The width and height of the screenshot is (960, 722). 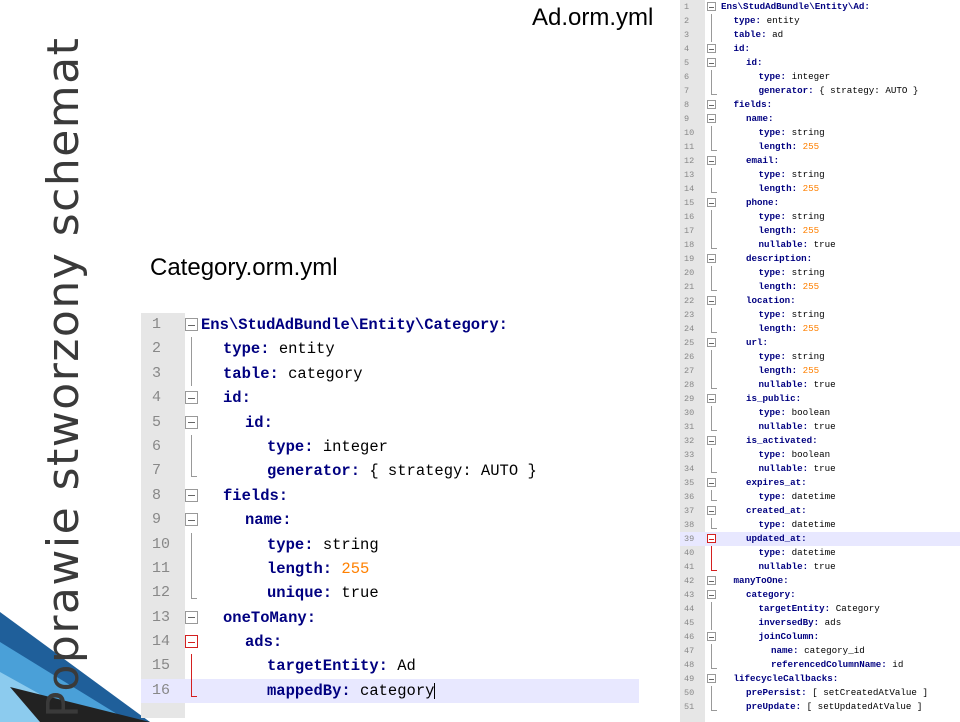 I want to click on code-line: 1 Ens\StudAdBundle\Entity\Category:, so click(x=390, y=325).